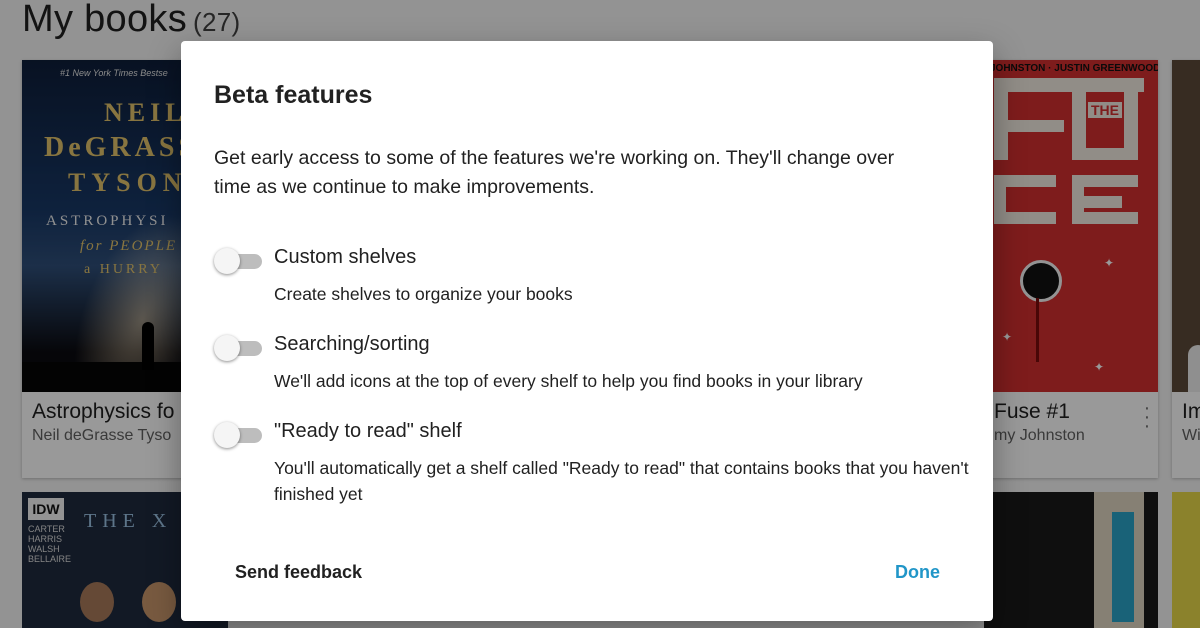 This screenshot has height=628, width=1200. I want to click on dialog-title: Beta features, so click(293, 95).